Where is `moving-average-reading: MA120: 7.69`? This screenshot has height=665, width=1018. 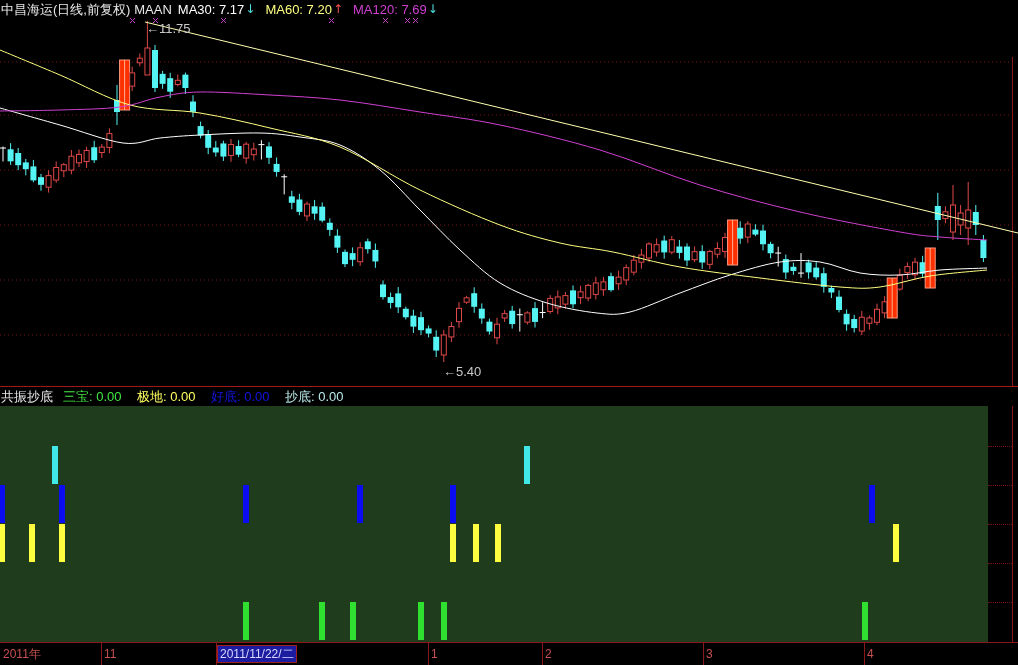
moving-average-reading: MA120: 7.69 is located at coordinates (389, 9).